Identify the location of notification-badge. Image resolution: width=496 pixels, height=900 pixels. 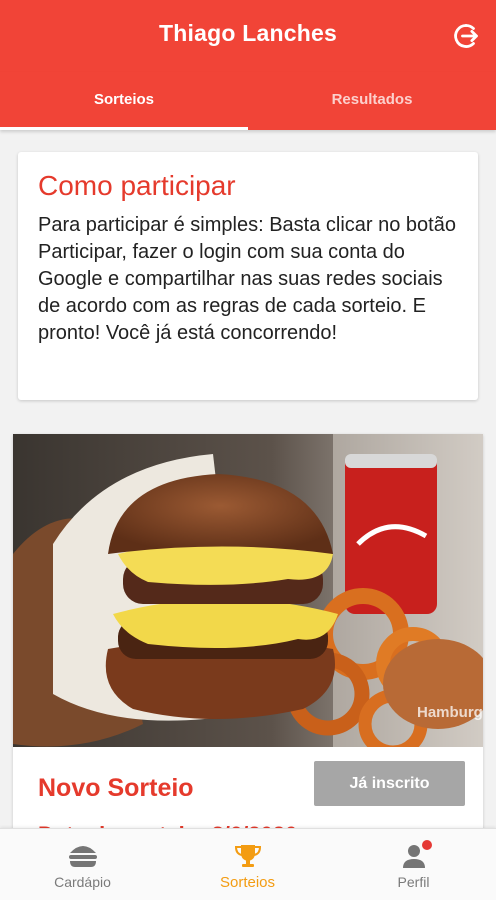
(427, 845).